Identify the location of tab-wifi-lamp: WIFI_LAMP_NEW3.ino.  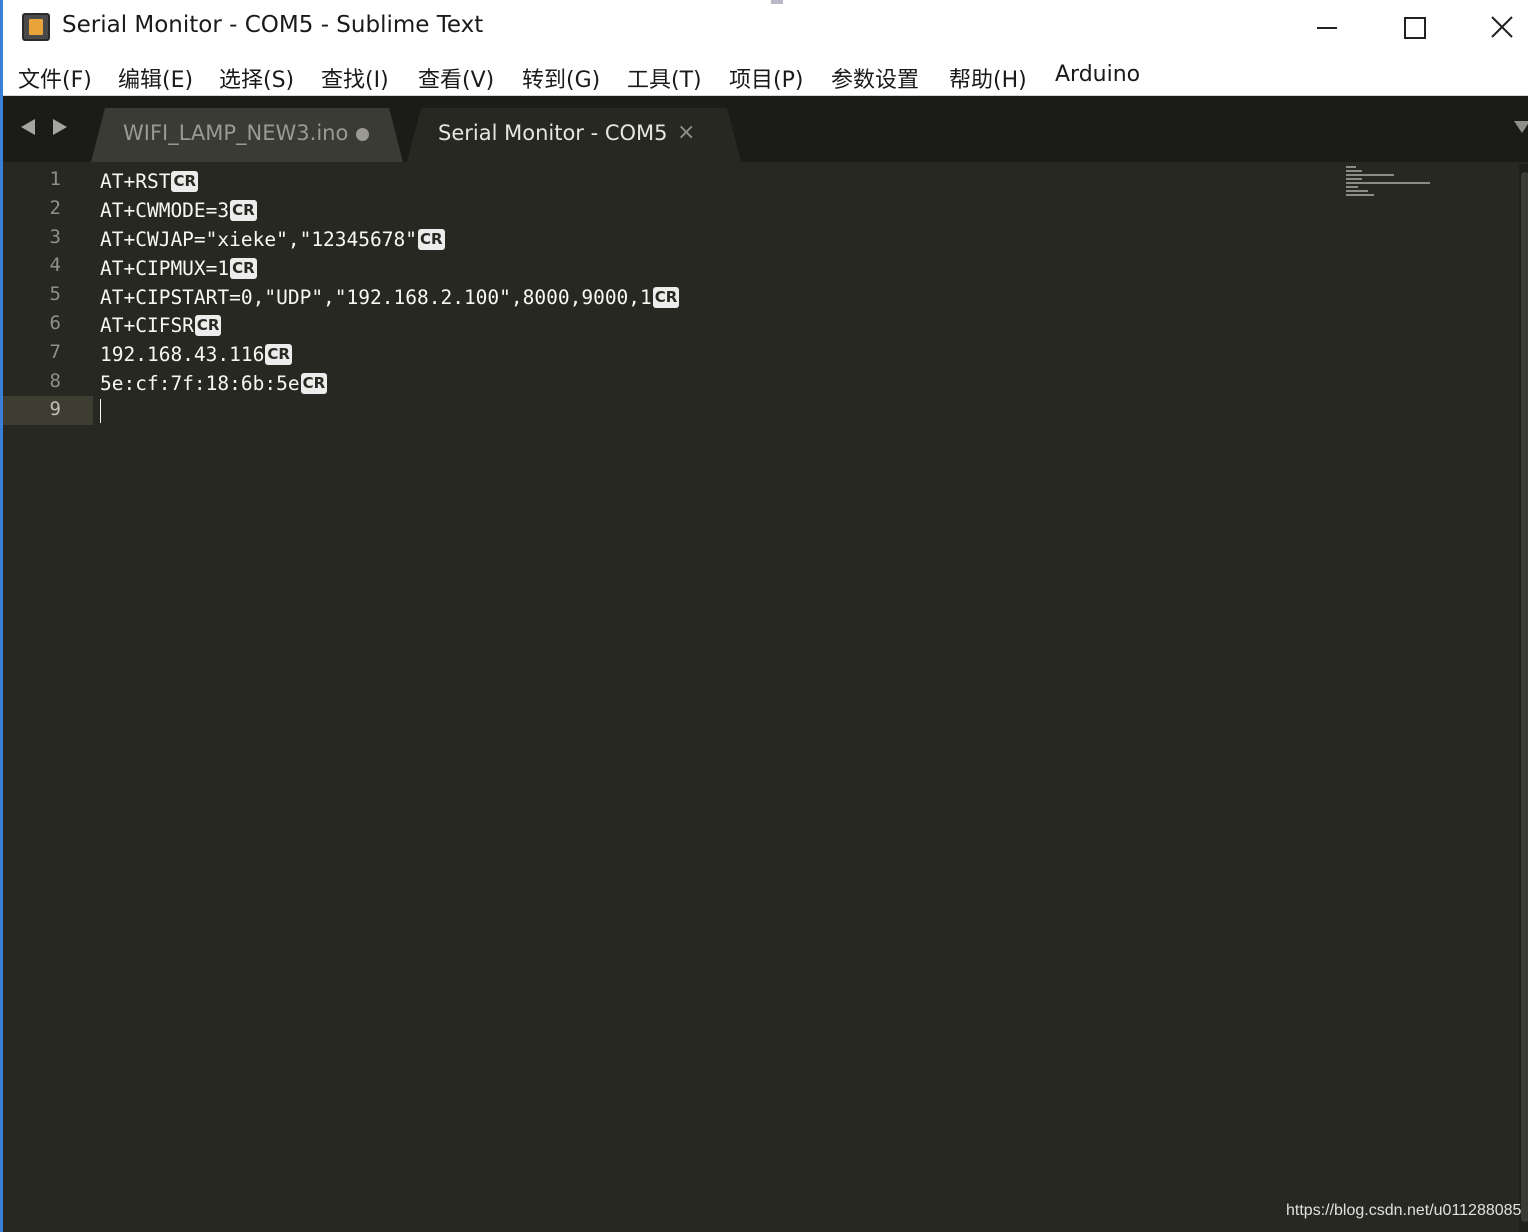
(247, 135).